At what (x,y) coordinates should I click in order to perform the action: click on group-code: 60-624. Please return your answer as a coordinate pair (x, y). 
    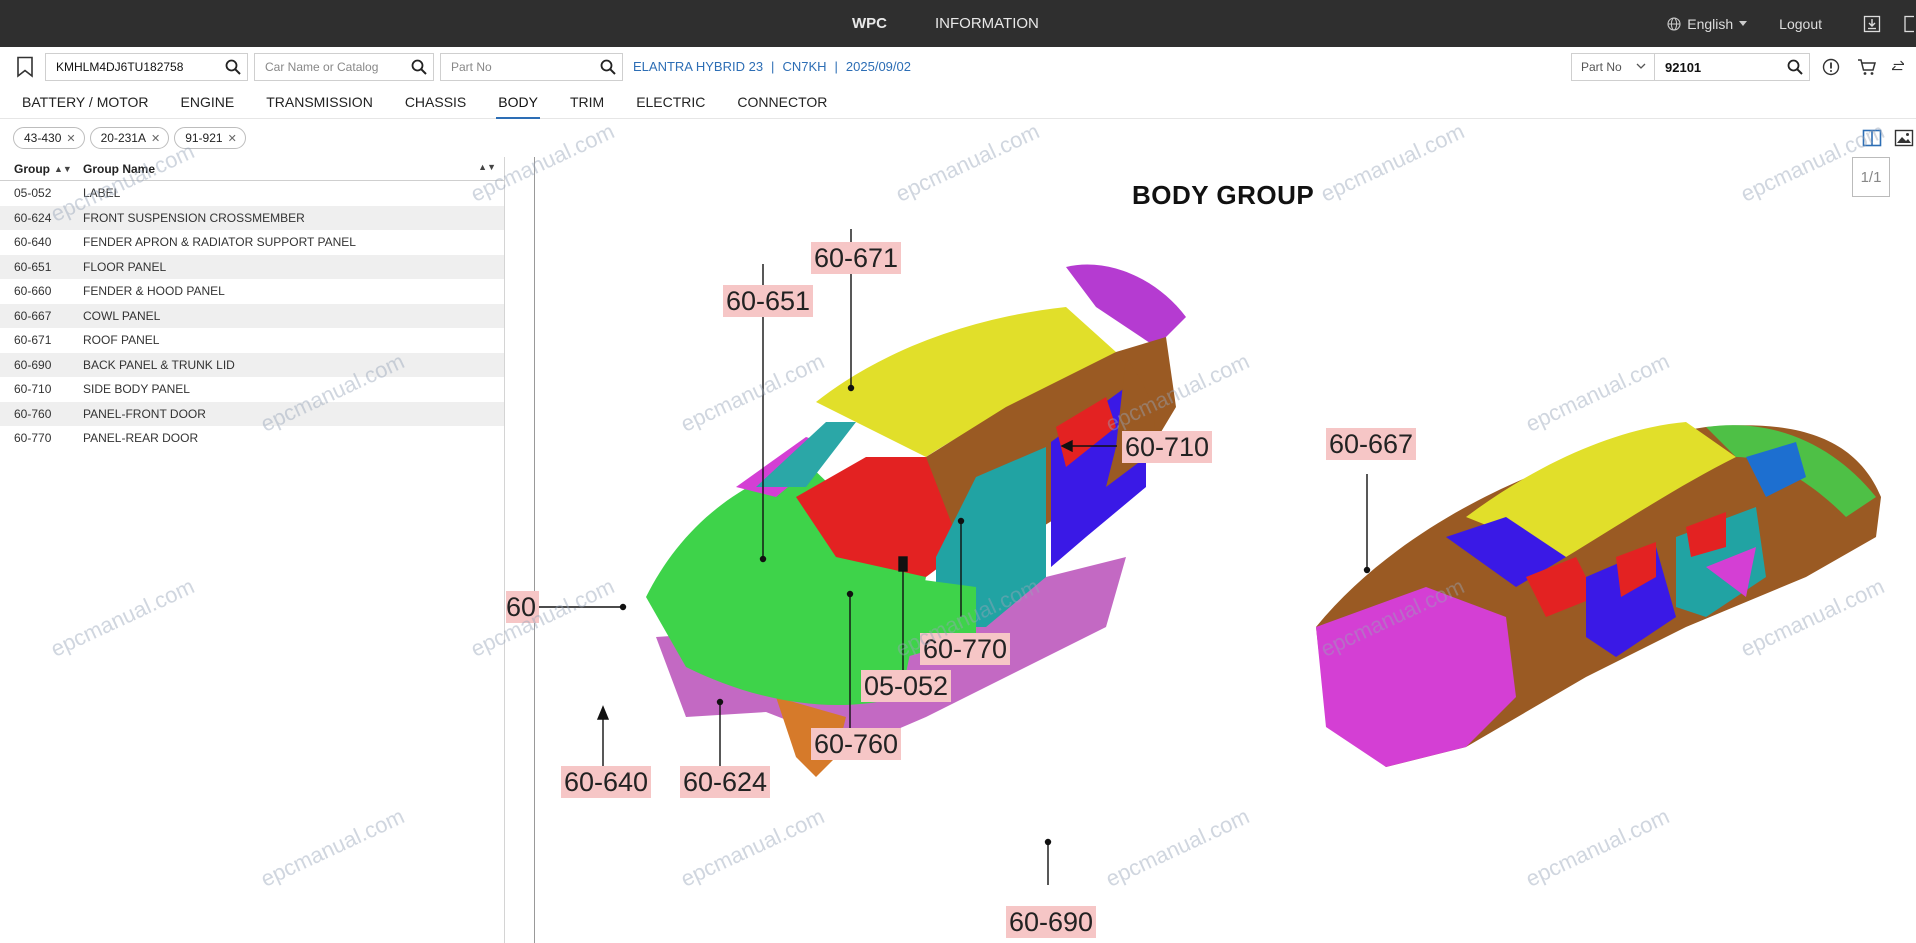
    Looking at the image, I should click on (33, 217).